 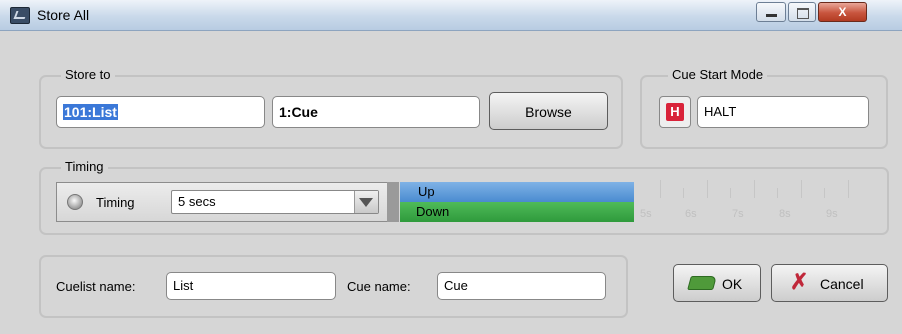 I want to click on cuelist-name-label: Cuelist name:, so click(x=96, y=286).